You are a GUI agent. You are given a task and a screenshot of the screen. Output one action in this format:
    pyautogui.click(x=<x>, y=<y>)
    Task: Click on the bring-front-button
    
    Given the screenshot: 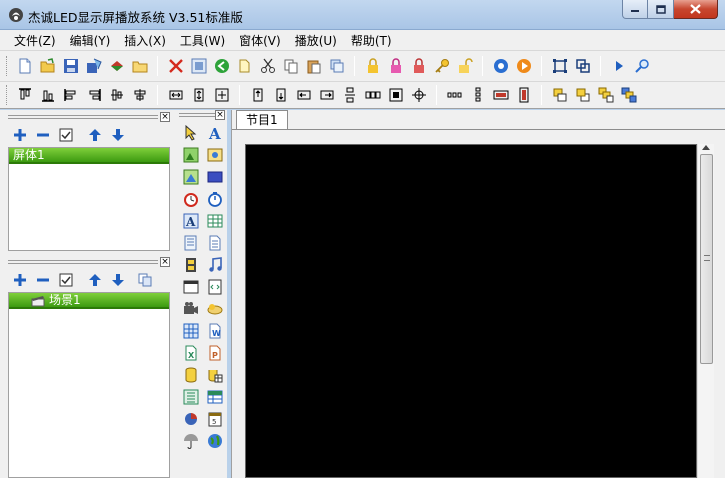 What is the action you would take?
    pyautogui.click(x=559, y=95)
    